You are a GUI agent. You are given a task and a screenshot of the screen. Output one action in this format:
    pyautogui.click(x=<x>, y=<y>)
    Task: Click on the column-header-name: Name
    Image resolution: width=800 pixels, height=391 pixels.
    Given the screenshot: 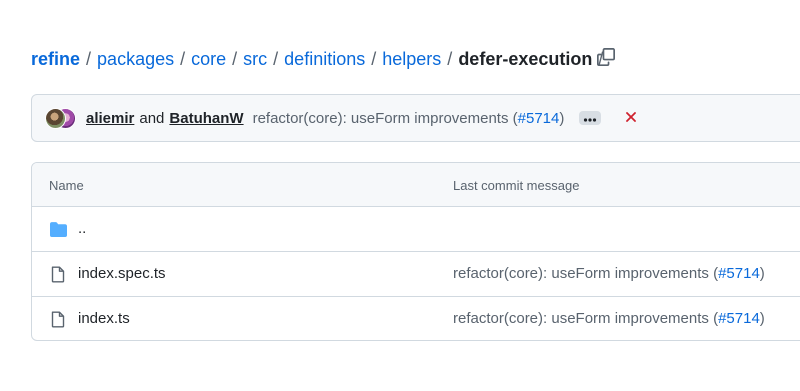 What is the action you would take?
    pyautogui.click(x=66, y=185)
    